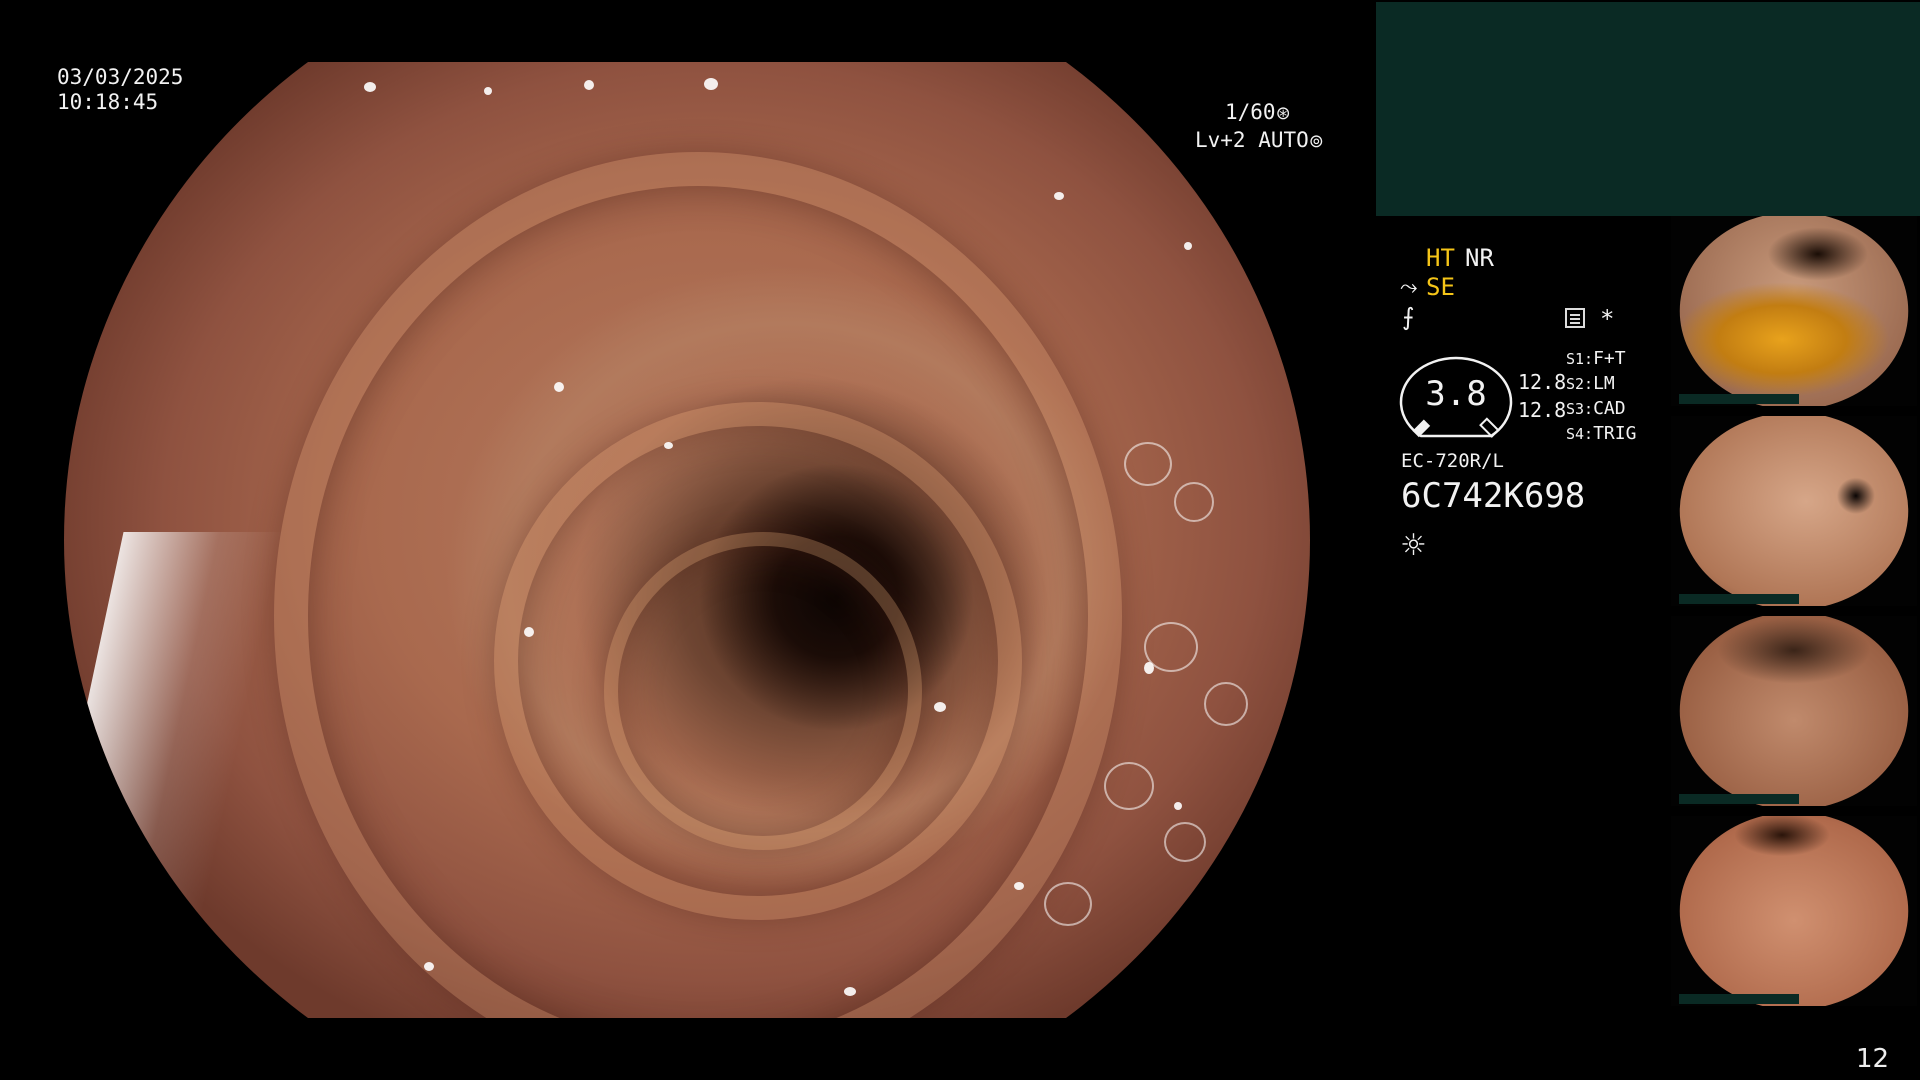 The width and height of the screenshot is (1920, 1080). What do you see at coordinates (1596, 408) in the screenshot?
I see `switch-3: S3:CAD` at bounding box center [1596, 408].